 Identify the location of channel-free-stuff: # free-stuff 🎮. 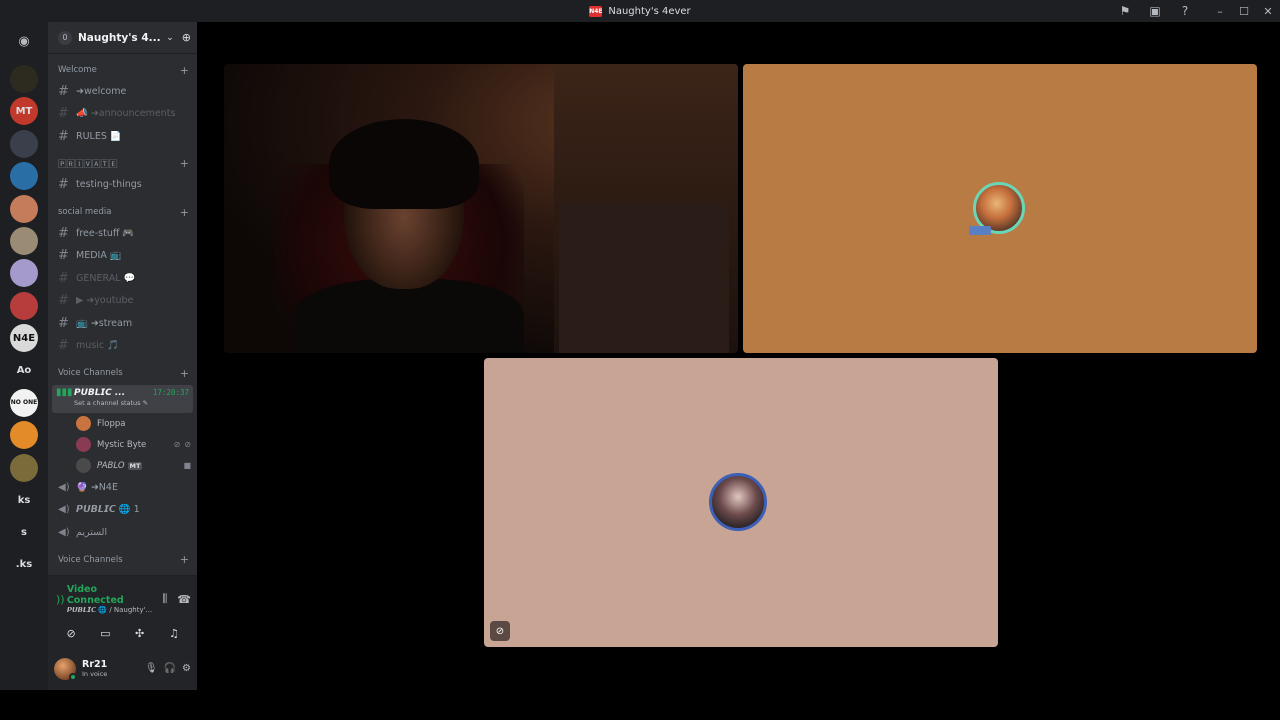
(122, 233).